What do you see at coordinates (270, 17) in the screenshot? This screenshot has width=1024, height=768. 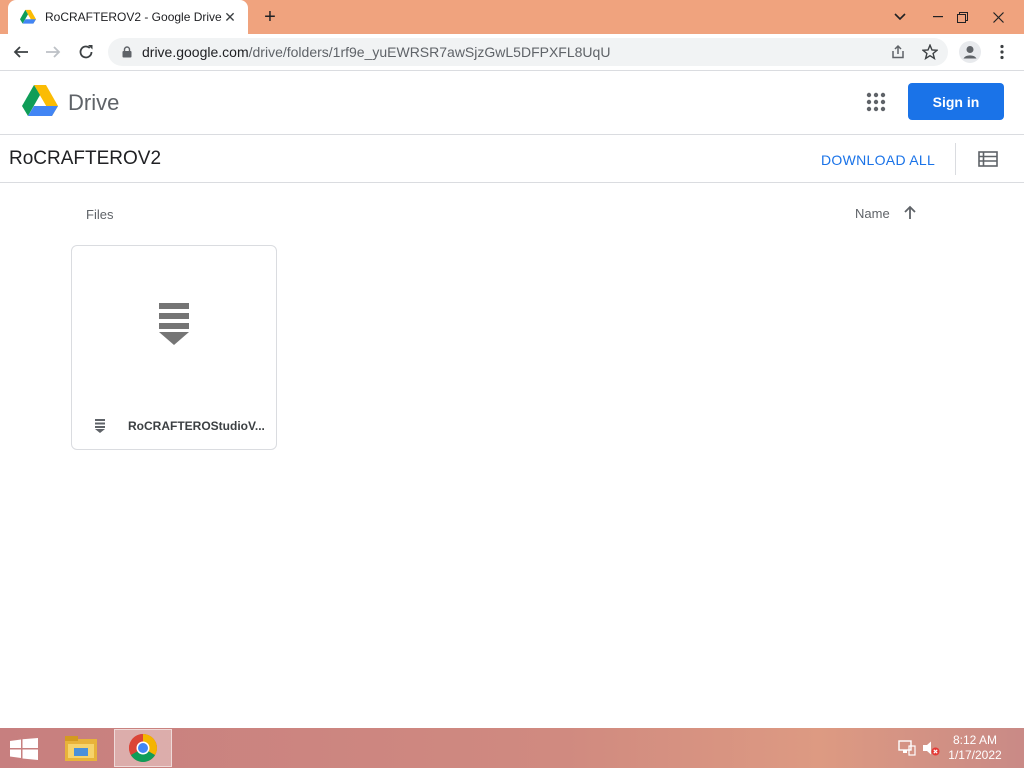 I see `new-tab-button: +` at bounding box center [270, 17].